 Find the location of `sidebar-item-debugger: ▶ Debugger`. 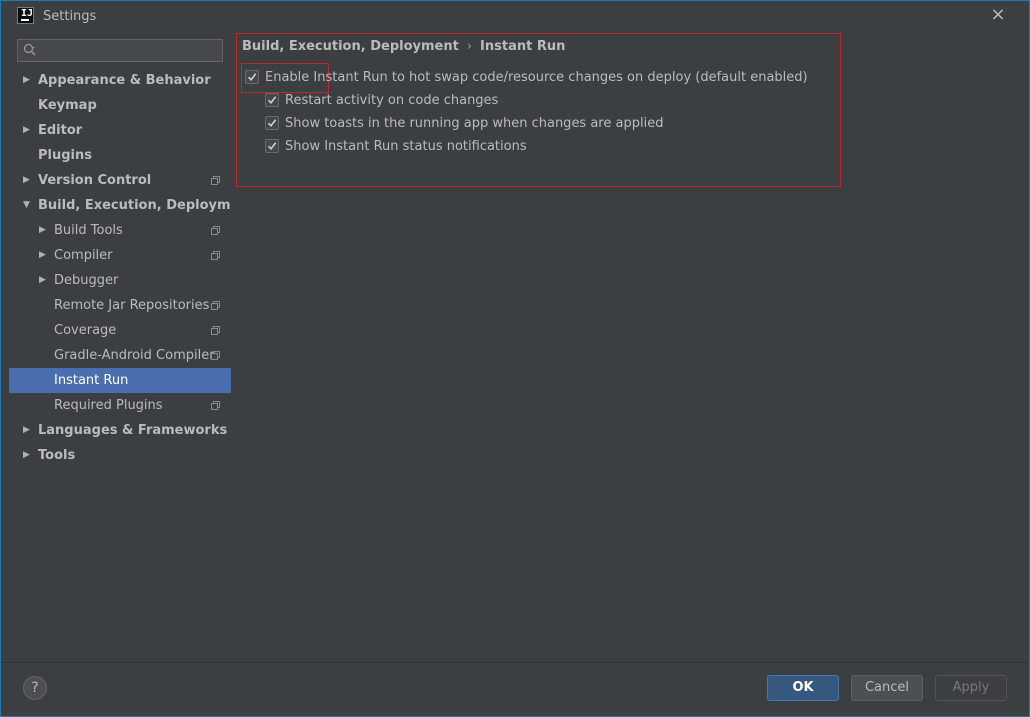

sidebar-item-debugger: ▶ Debugger is located at coordinates (120, 280).